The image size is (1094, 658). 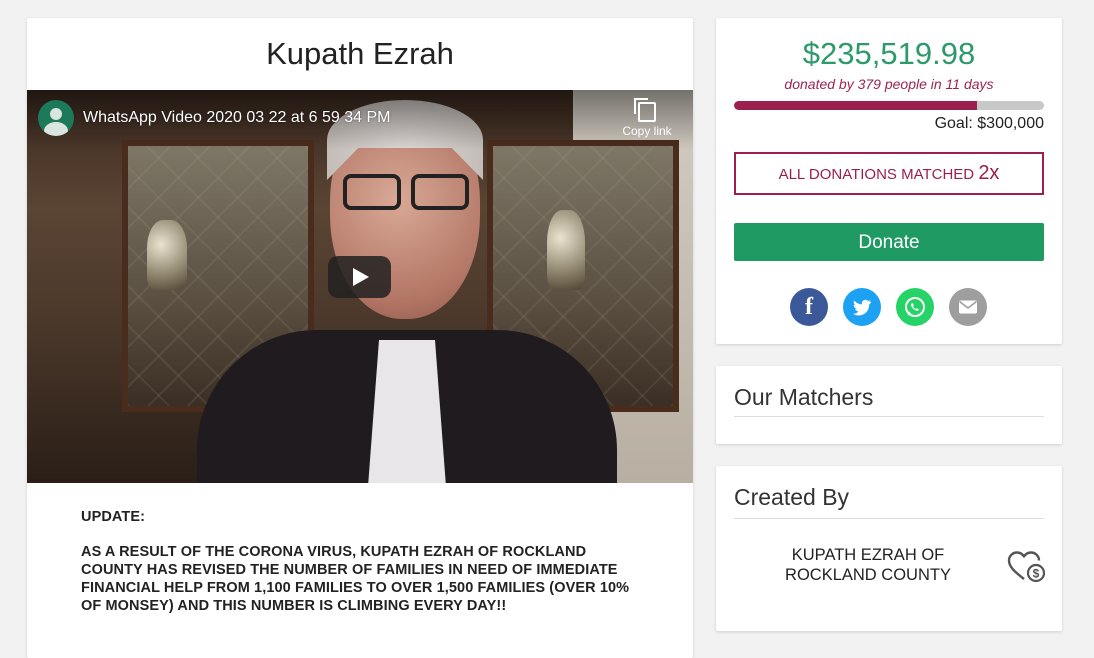 I want to click on email-icon, so click(x=968, y=307).